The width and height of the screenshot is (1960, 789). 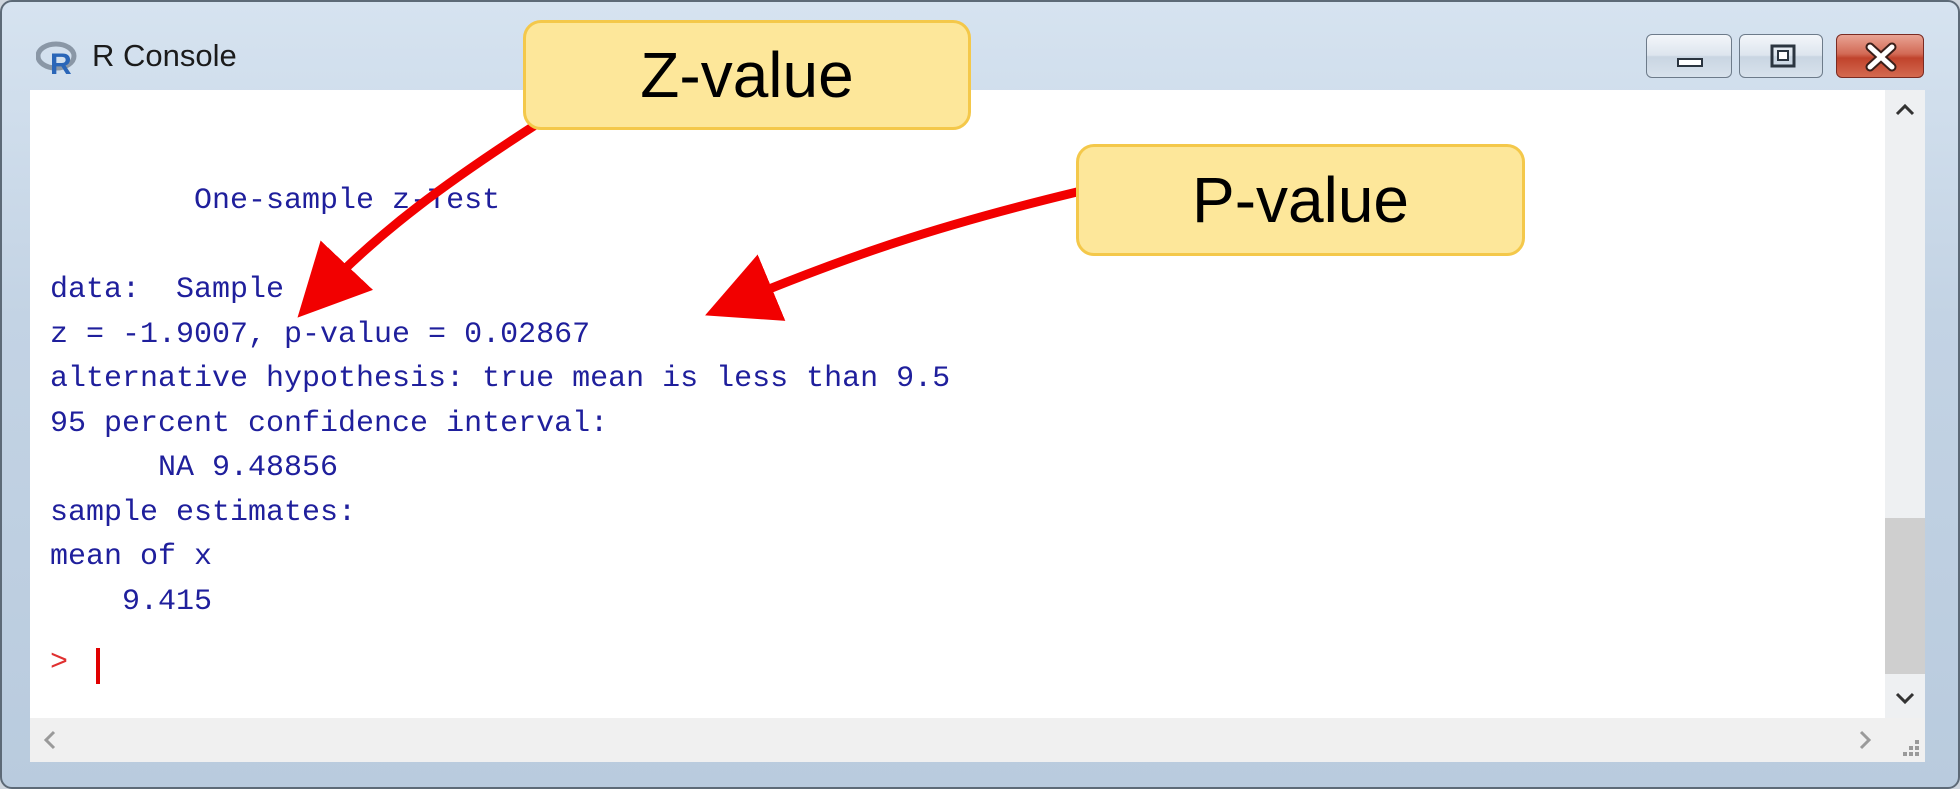 What do you see at coordinates (320, 334) in the screenshot?
I see `console-line-z-p: z = -1.9007, p-value = 0.02867` at bounding box center [320, 334].